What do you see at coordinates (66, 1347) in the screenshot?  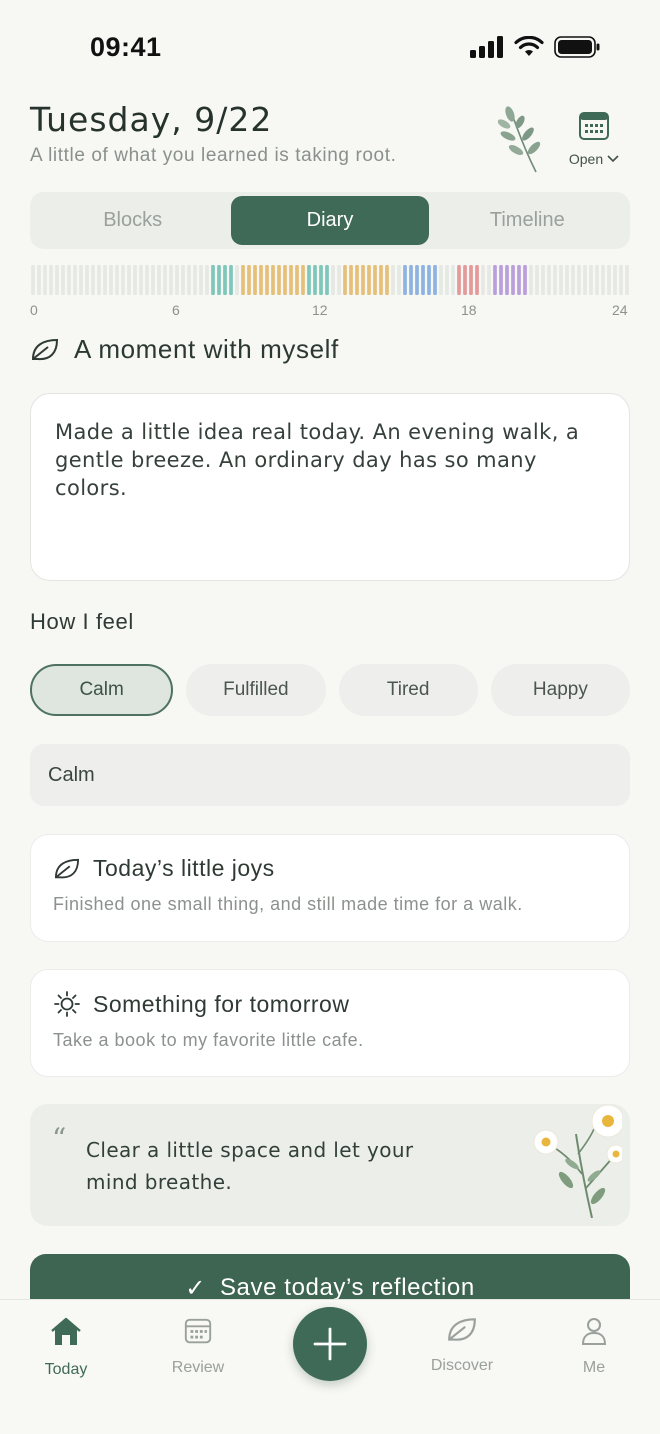 I see `tab-today: Today` at bounding box center [66, 1347].